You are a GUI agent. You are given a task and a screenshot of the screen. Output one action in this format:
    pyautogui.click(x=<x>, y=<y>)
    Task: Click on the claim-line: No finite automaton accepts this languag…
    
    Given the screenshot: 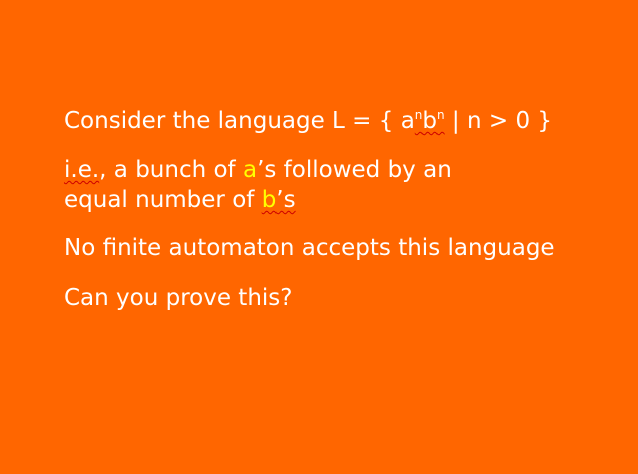 What is the action you would take?
    pyautogui.click(x=309, y=248)
    